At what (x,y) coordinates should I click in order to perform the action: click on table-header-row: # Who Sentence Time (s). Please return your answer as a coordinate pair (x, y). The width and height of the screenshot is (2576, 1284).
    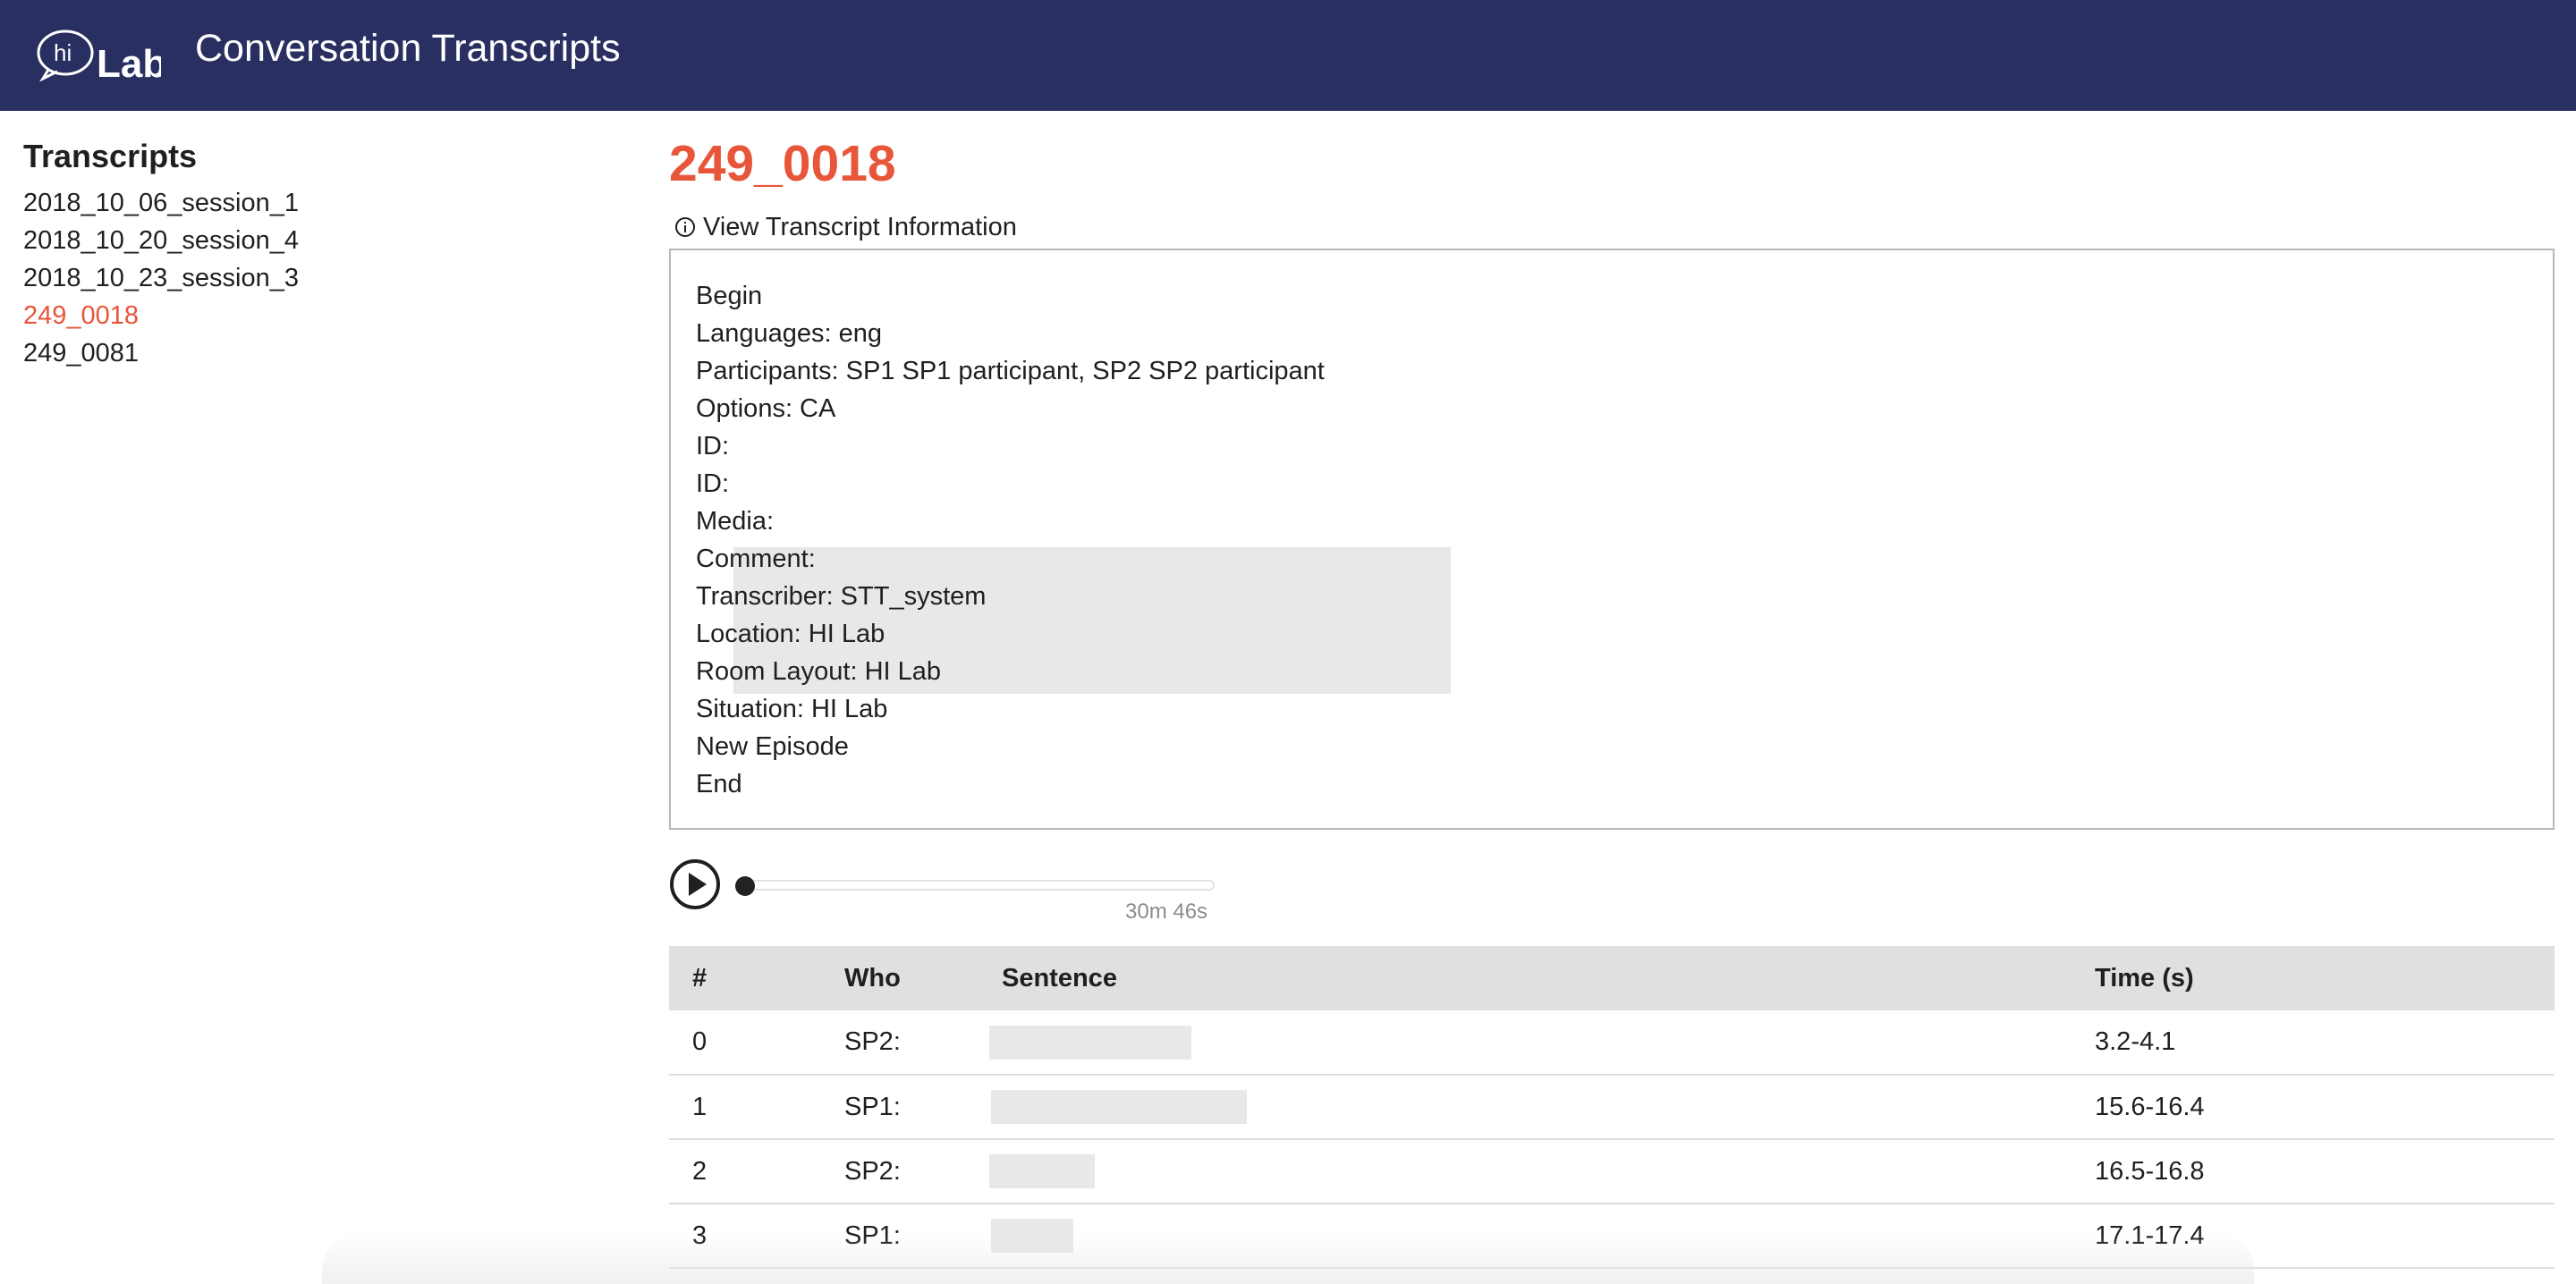
    Looking at the image, I should click on (1612, 978).